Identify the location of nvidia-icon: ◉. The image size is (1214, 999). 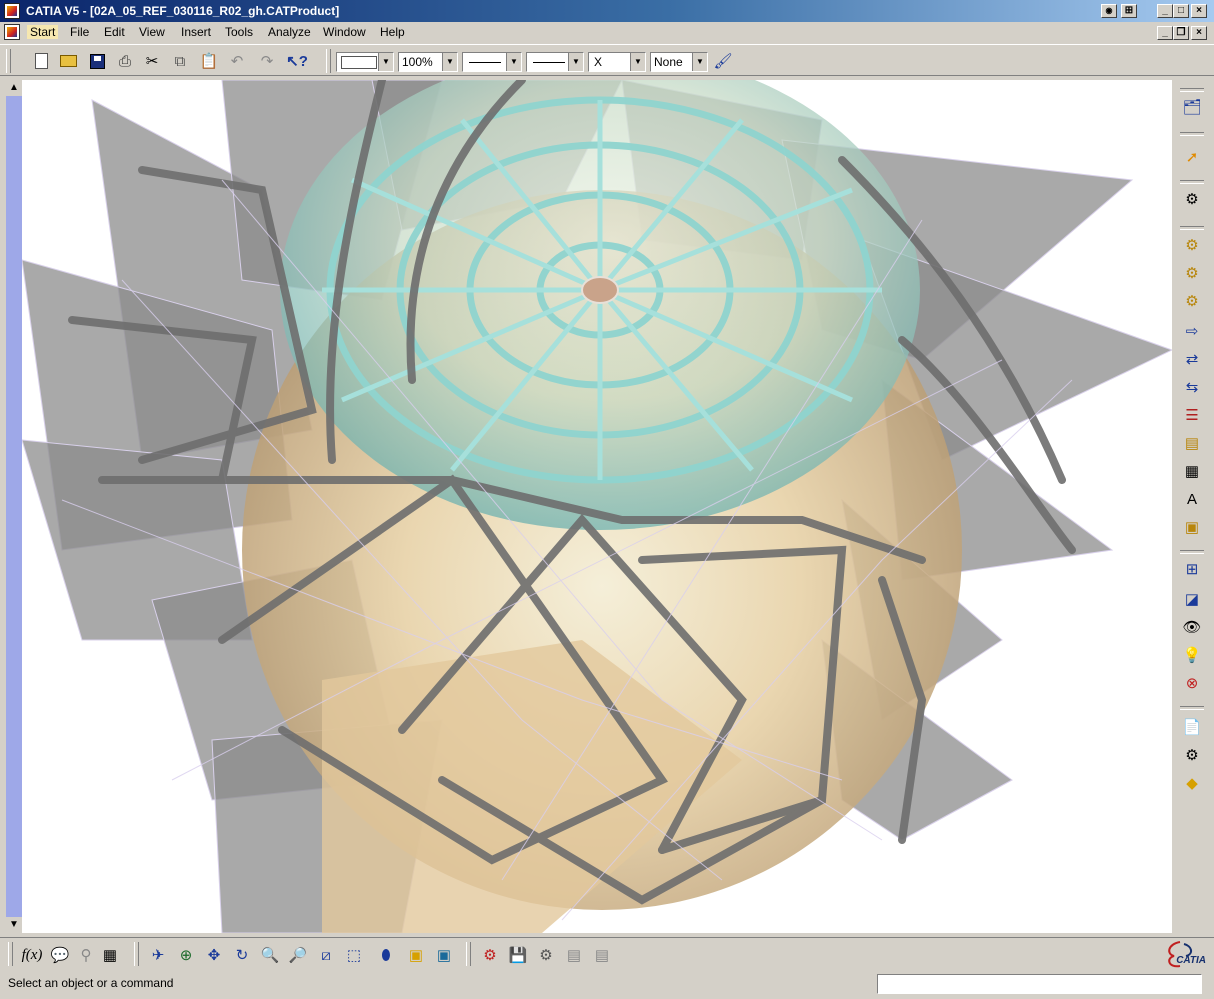
(1109, 11).